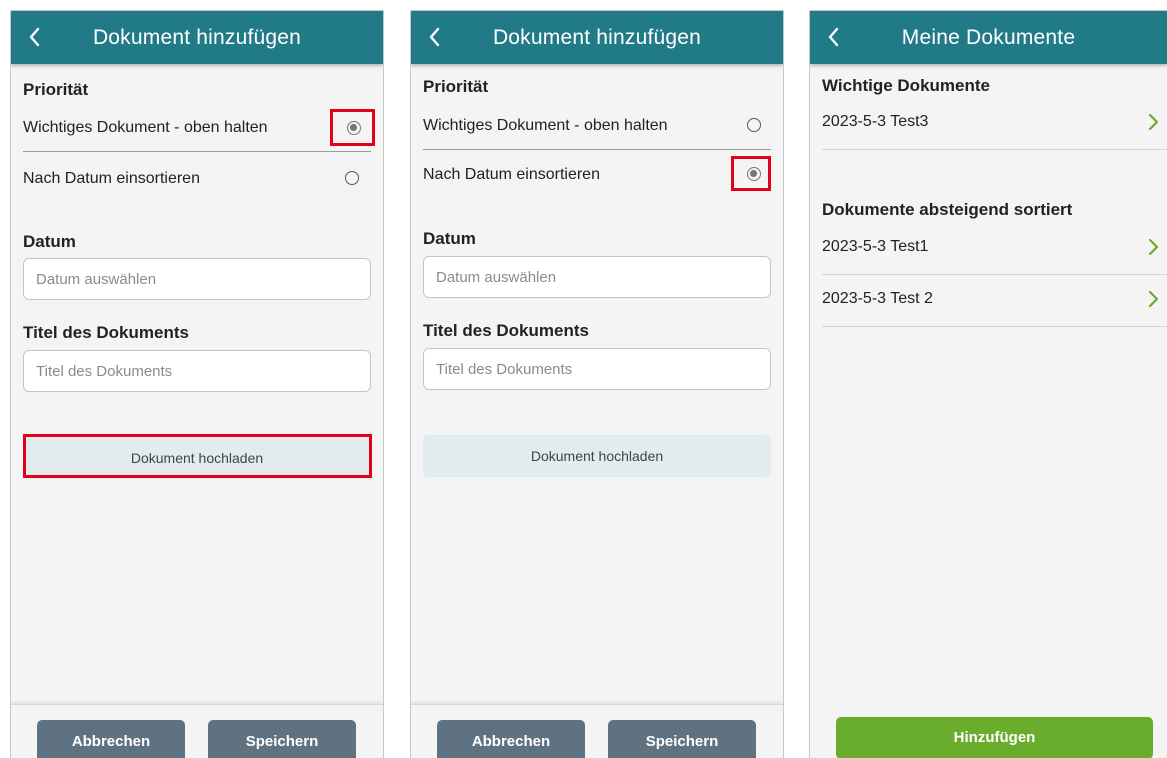  What do you see at coordinates (877, 298) in the screenshot?
I see `list-item-label: 2023-5-3 Test 2` at bounding box center [877, 298].